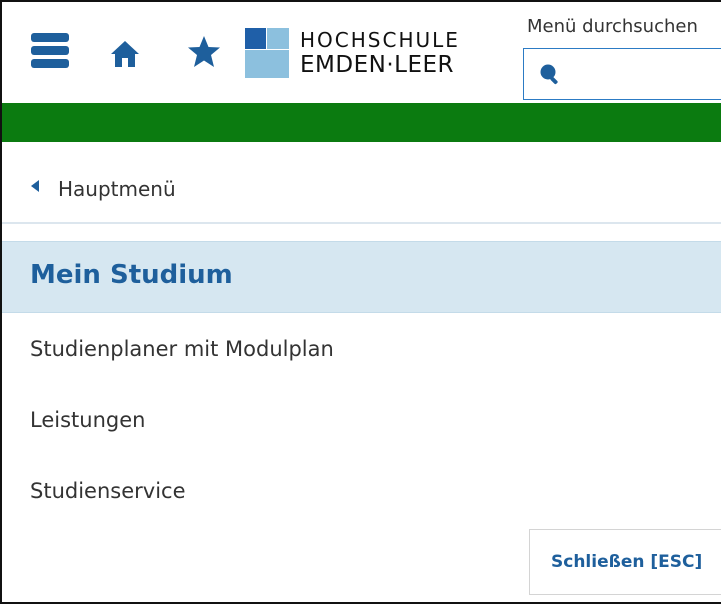 This screenshot has height=606, width=723. I want to click on section-title: Mein Studium, so click(131, 275).